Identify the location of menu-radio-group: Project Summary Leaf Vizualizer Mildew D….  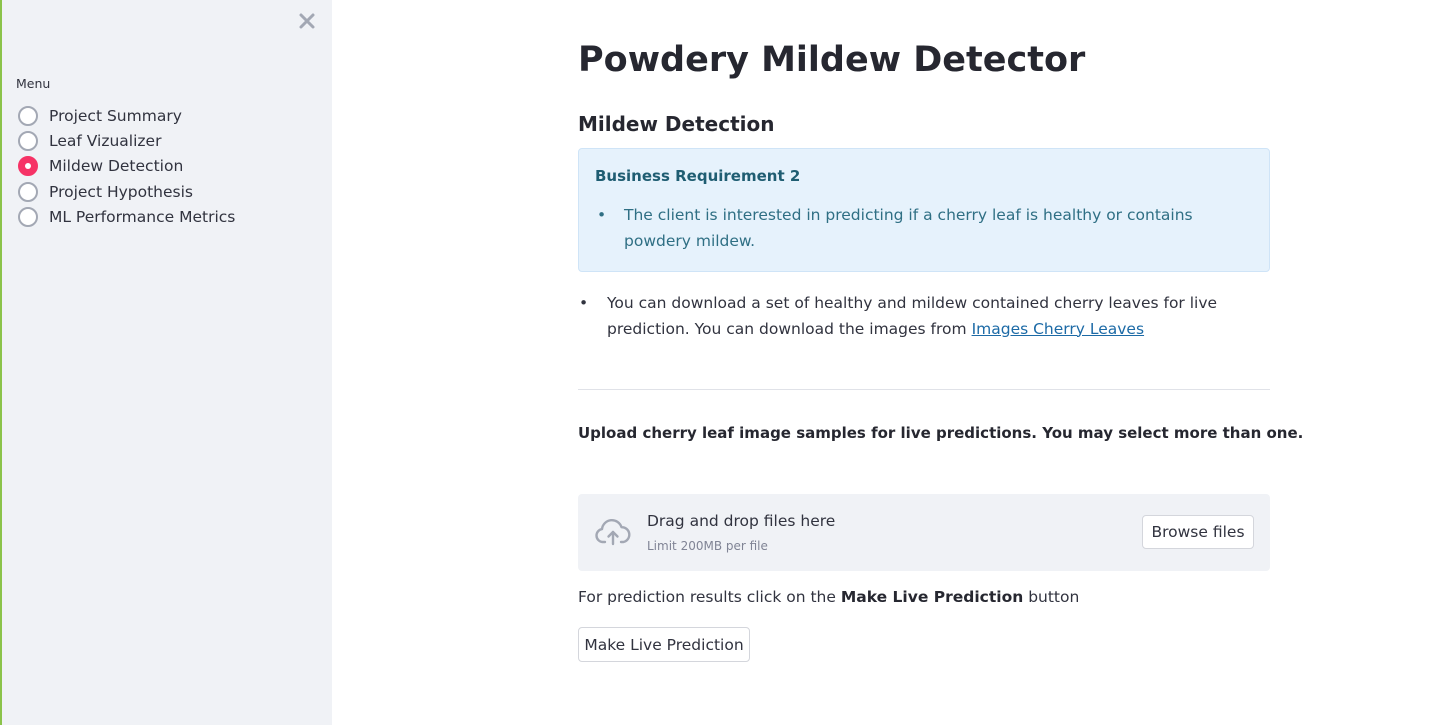
(126, 166).